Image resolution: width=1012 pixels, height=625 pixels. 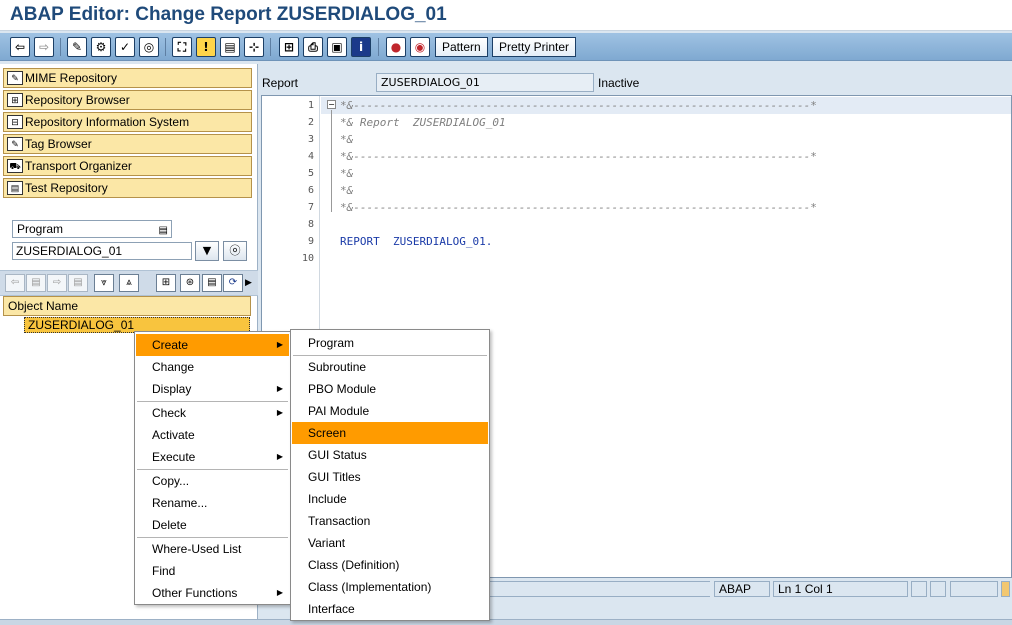 I want to click on tree-back-button: ⇦, so click(x=15, y=283).